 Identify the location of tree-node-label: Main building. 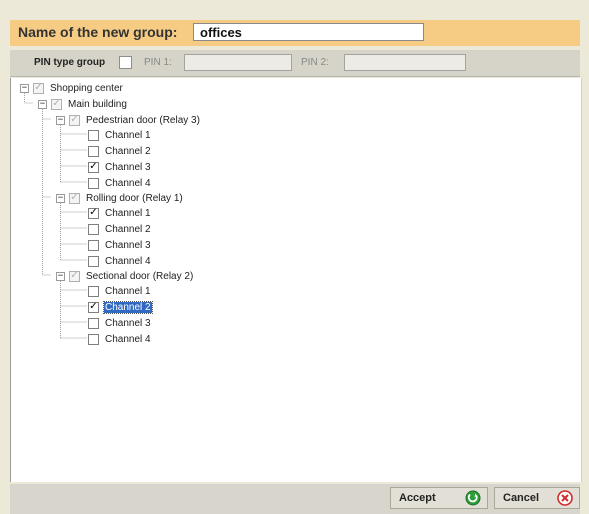
(97, 104).